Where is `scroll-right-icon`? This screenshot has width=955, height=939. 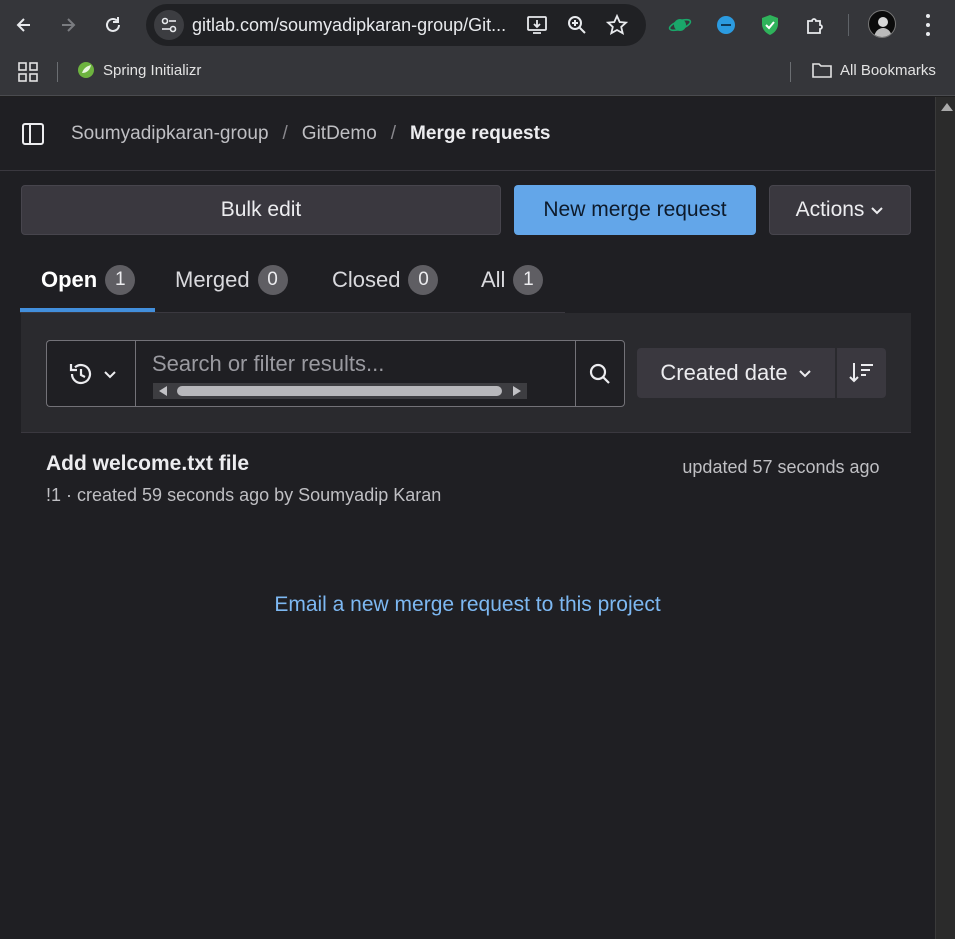
scroll-right-icon is located at coordinates (517, 391).